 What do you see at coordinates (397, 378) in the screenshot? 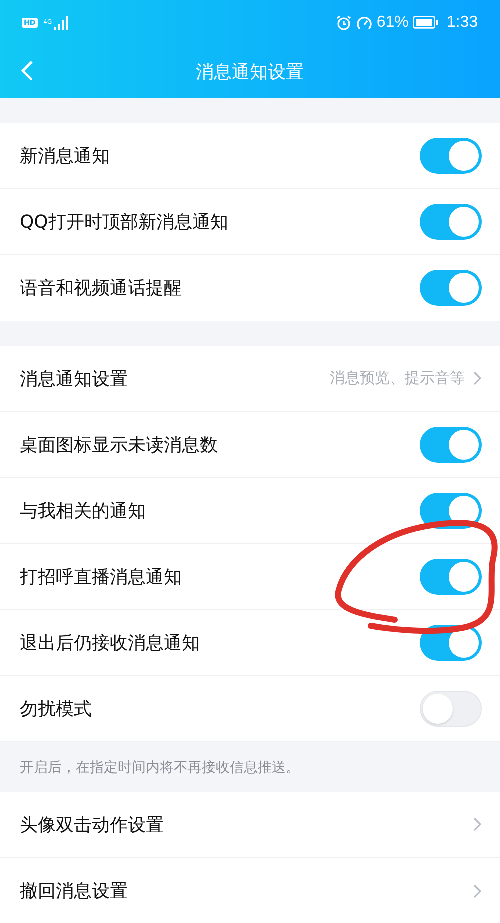
I see `row-detail: 消息预览、提示音等` at bounding box center [397, 378].